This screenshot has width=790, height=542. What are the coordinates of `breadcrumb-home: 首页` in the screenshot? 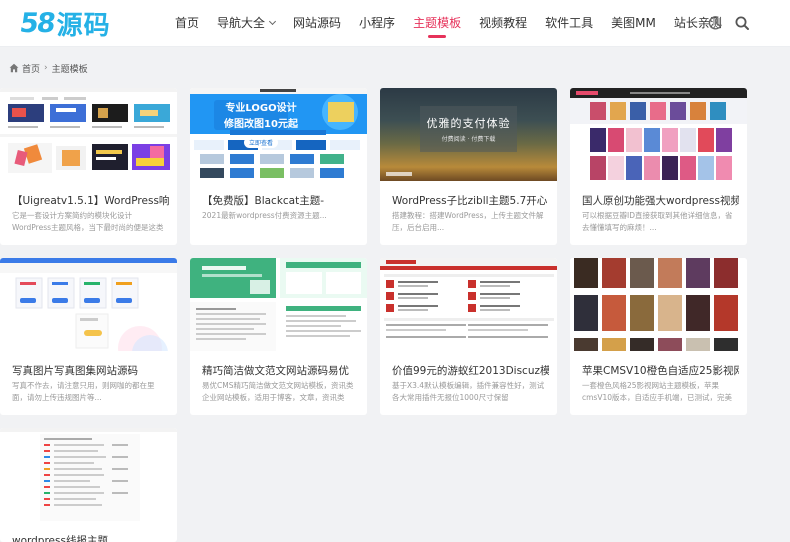 It's located at (31, 68).